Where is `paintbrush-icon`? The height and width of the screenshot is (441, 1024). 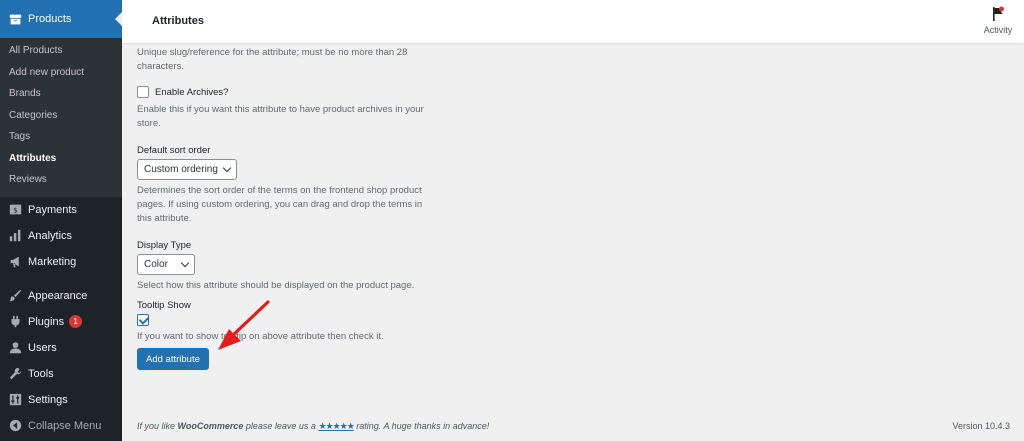 paintbrush-icon is located at coordinates (15, 296).